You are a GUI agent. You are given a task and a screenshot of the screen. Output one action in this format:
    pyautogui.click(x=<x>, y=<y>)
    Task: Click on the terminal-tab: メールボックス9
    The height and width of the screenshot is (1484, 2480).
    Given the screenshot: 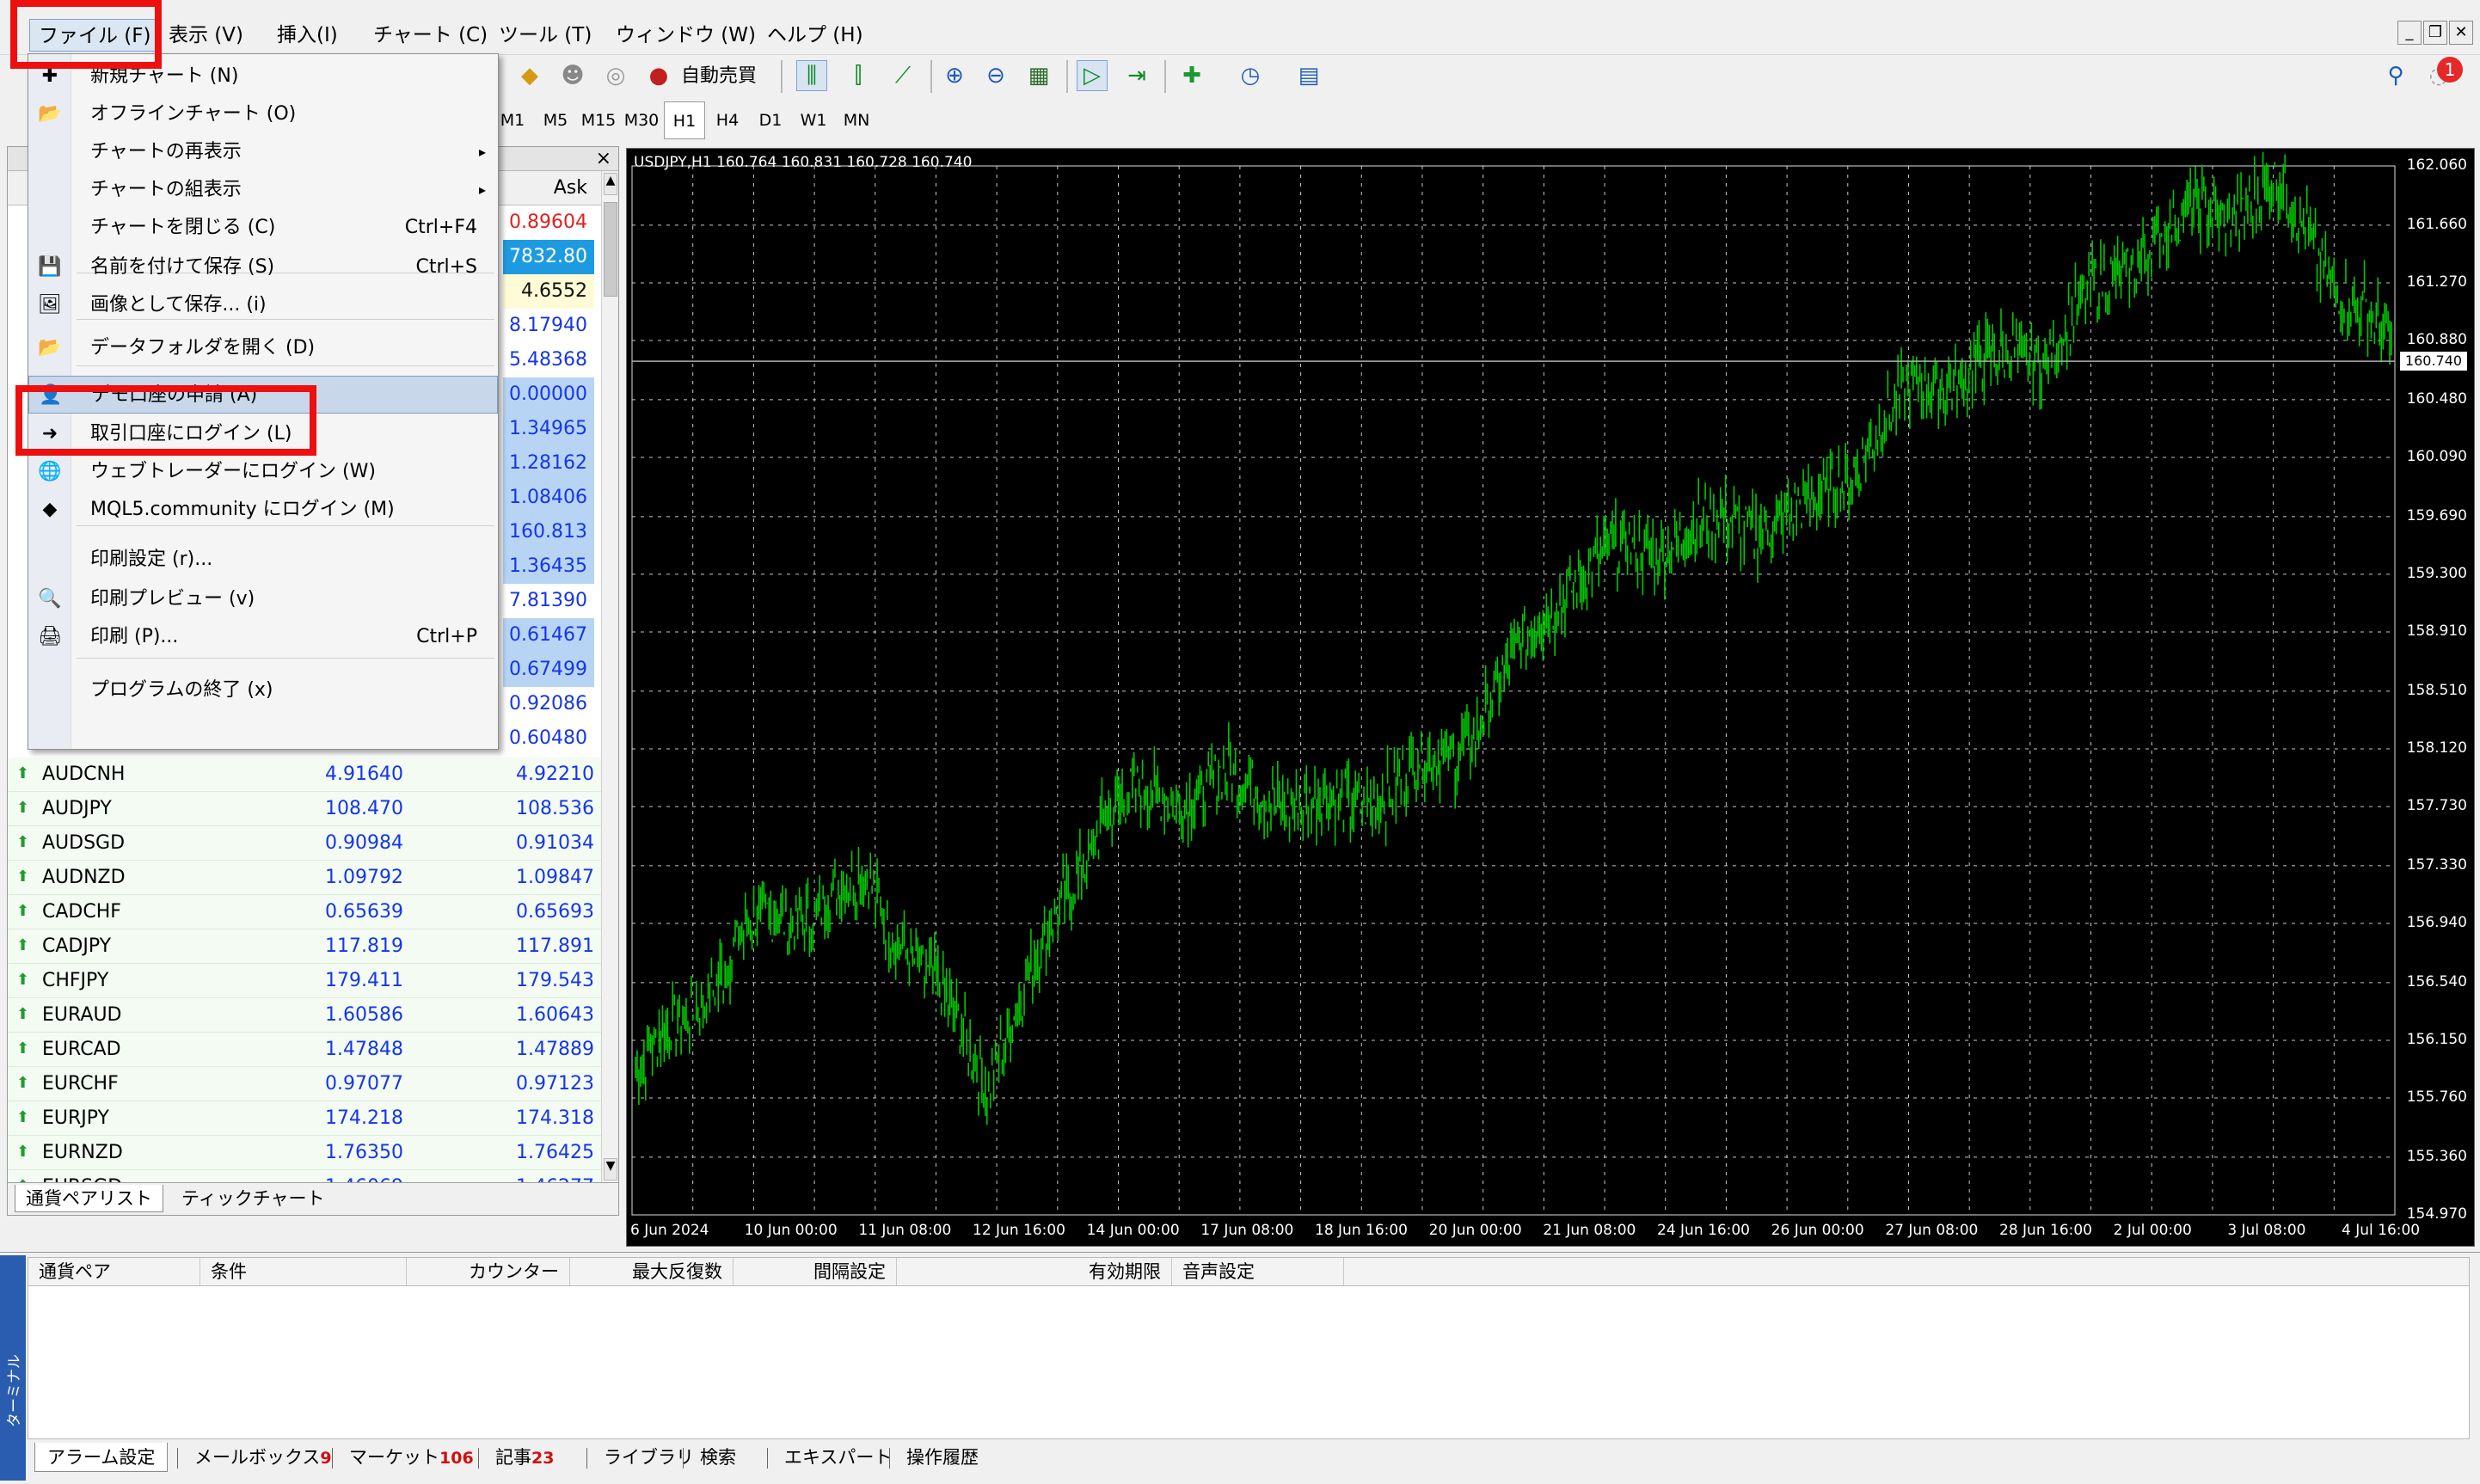 What is the action you would take?
    pyautogui.click(x=263, y=1457)
    